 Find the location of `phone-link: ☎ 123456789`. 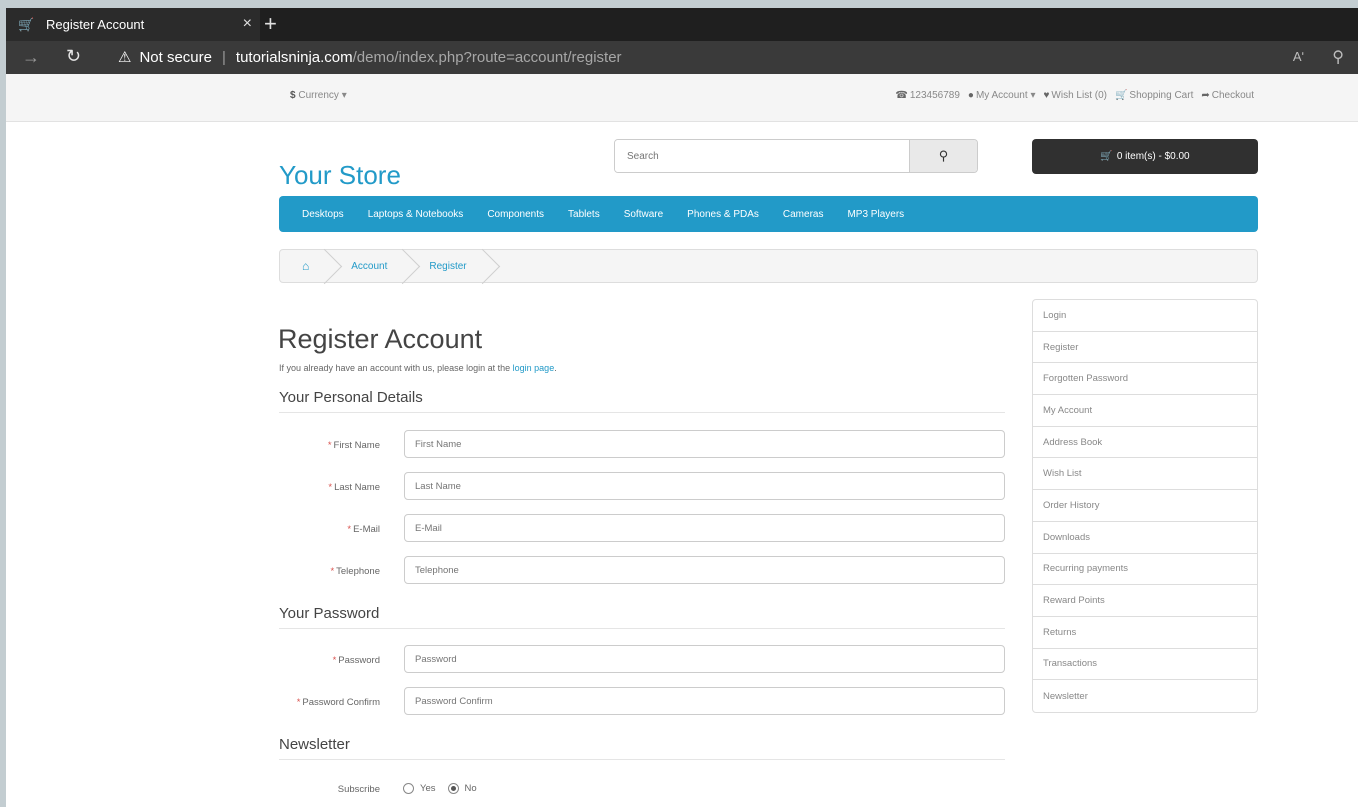

phone-link: ☎ 123456789 is located at coordinates (927, 95).